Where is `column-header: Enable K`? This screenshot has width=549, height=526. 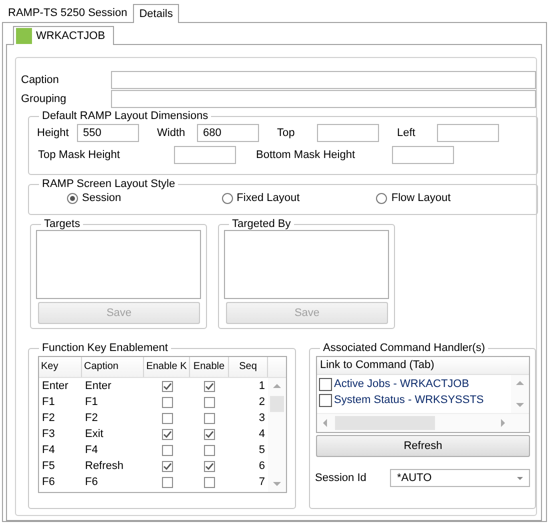
column-header: Enable K is located at coordinates (167, 367).